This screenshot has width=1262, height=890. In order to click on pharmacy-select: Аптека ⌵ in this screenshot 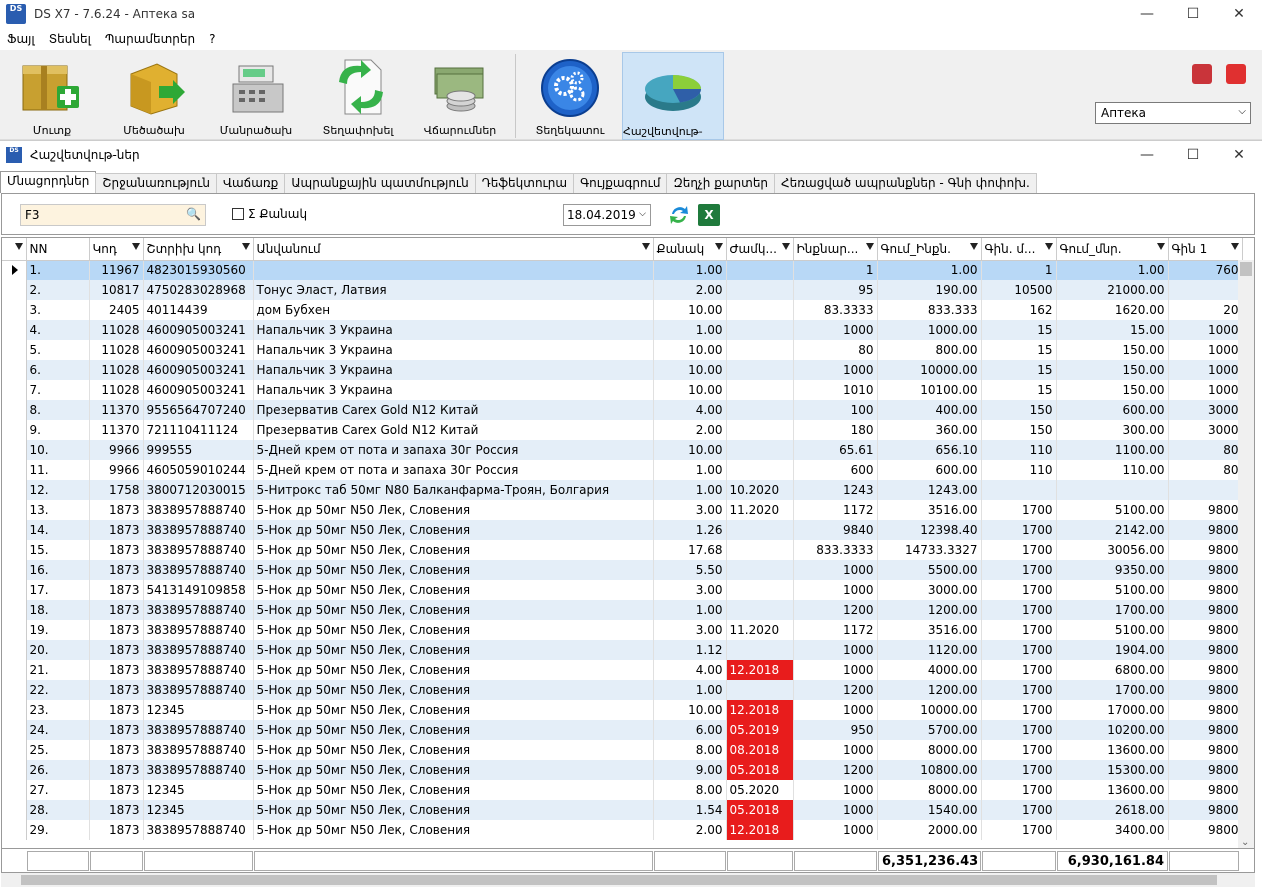, I will do `click(1173, 113)`.